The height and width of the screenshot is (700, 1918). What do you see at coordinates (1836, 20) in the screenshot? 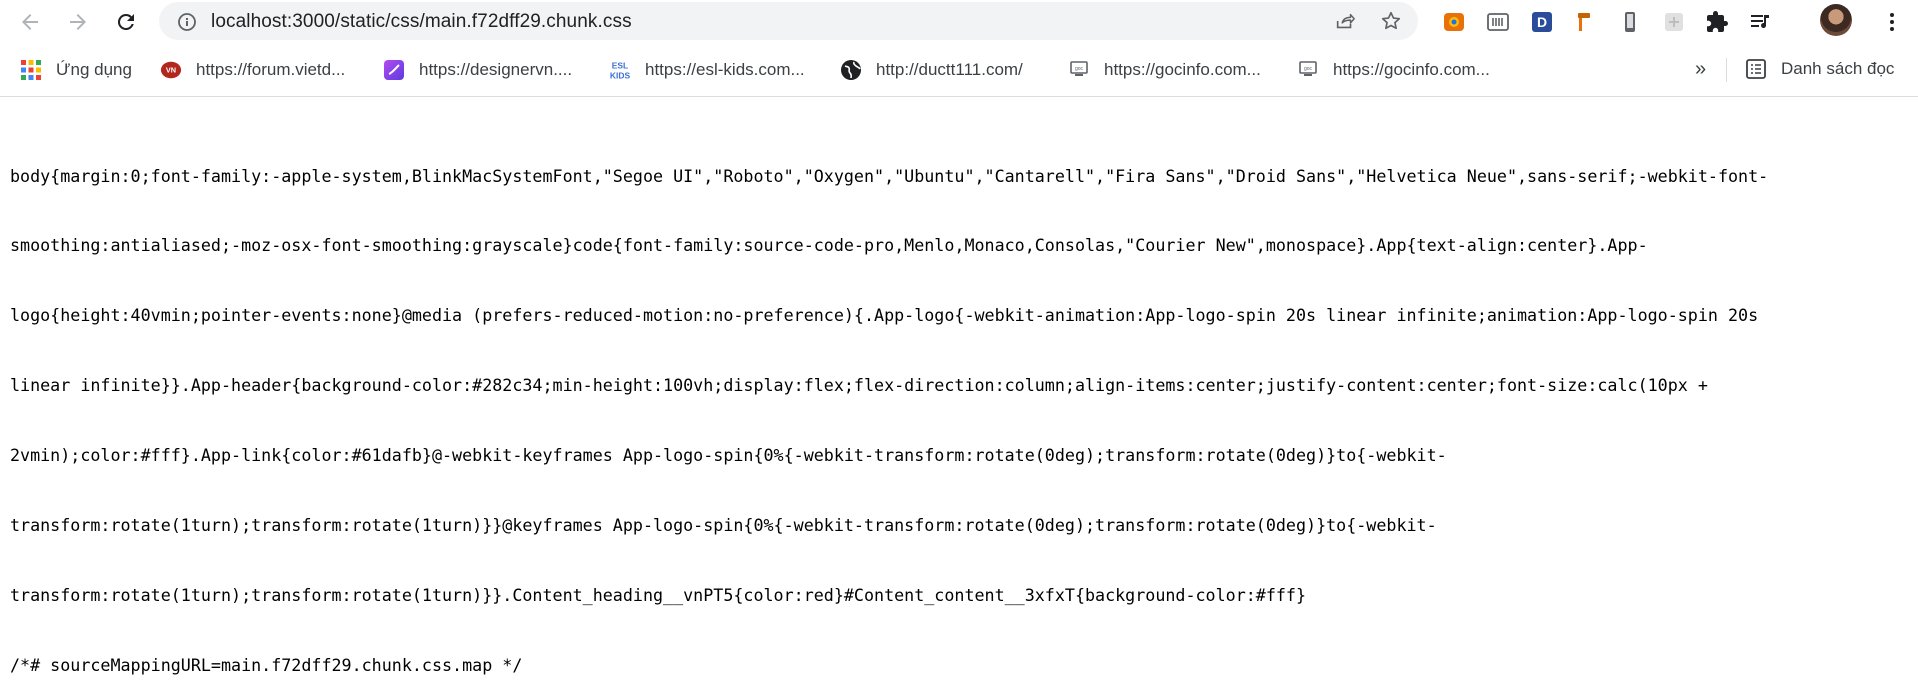
I see `profile-avatar` at bounding box center [1836, 20].